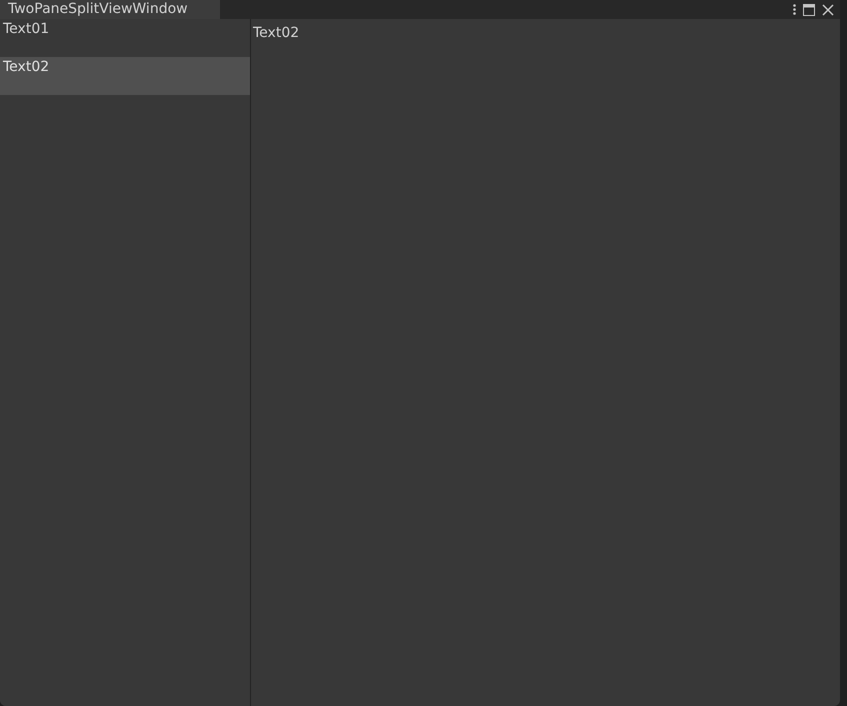 The image size is (847, 706). Describe the element at coordinates (110, 9) in the screenshot. I see `window-tab: TwoPaneSplitViewWindow` at that location.